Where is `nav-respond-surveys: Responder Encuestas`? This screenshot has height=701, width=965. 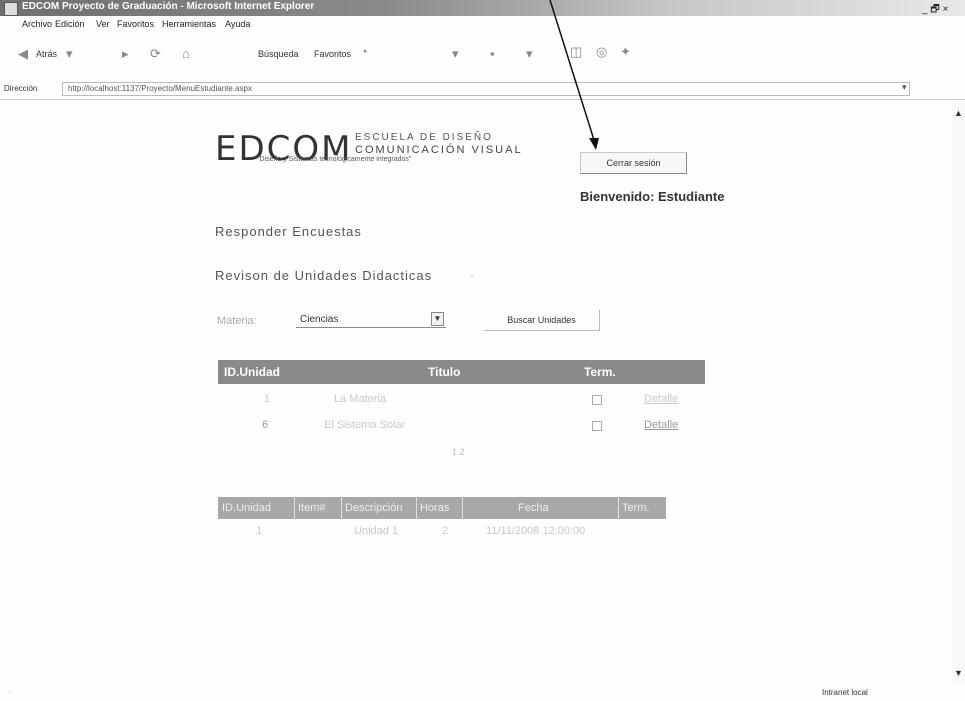
nav-respond-surveys: Responder Encuestas is located at coordinates (288, 231).